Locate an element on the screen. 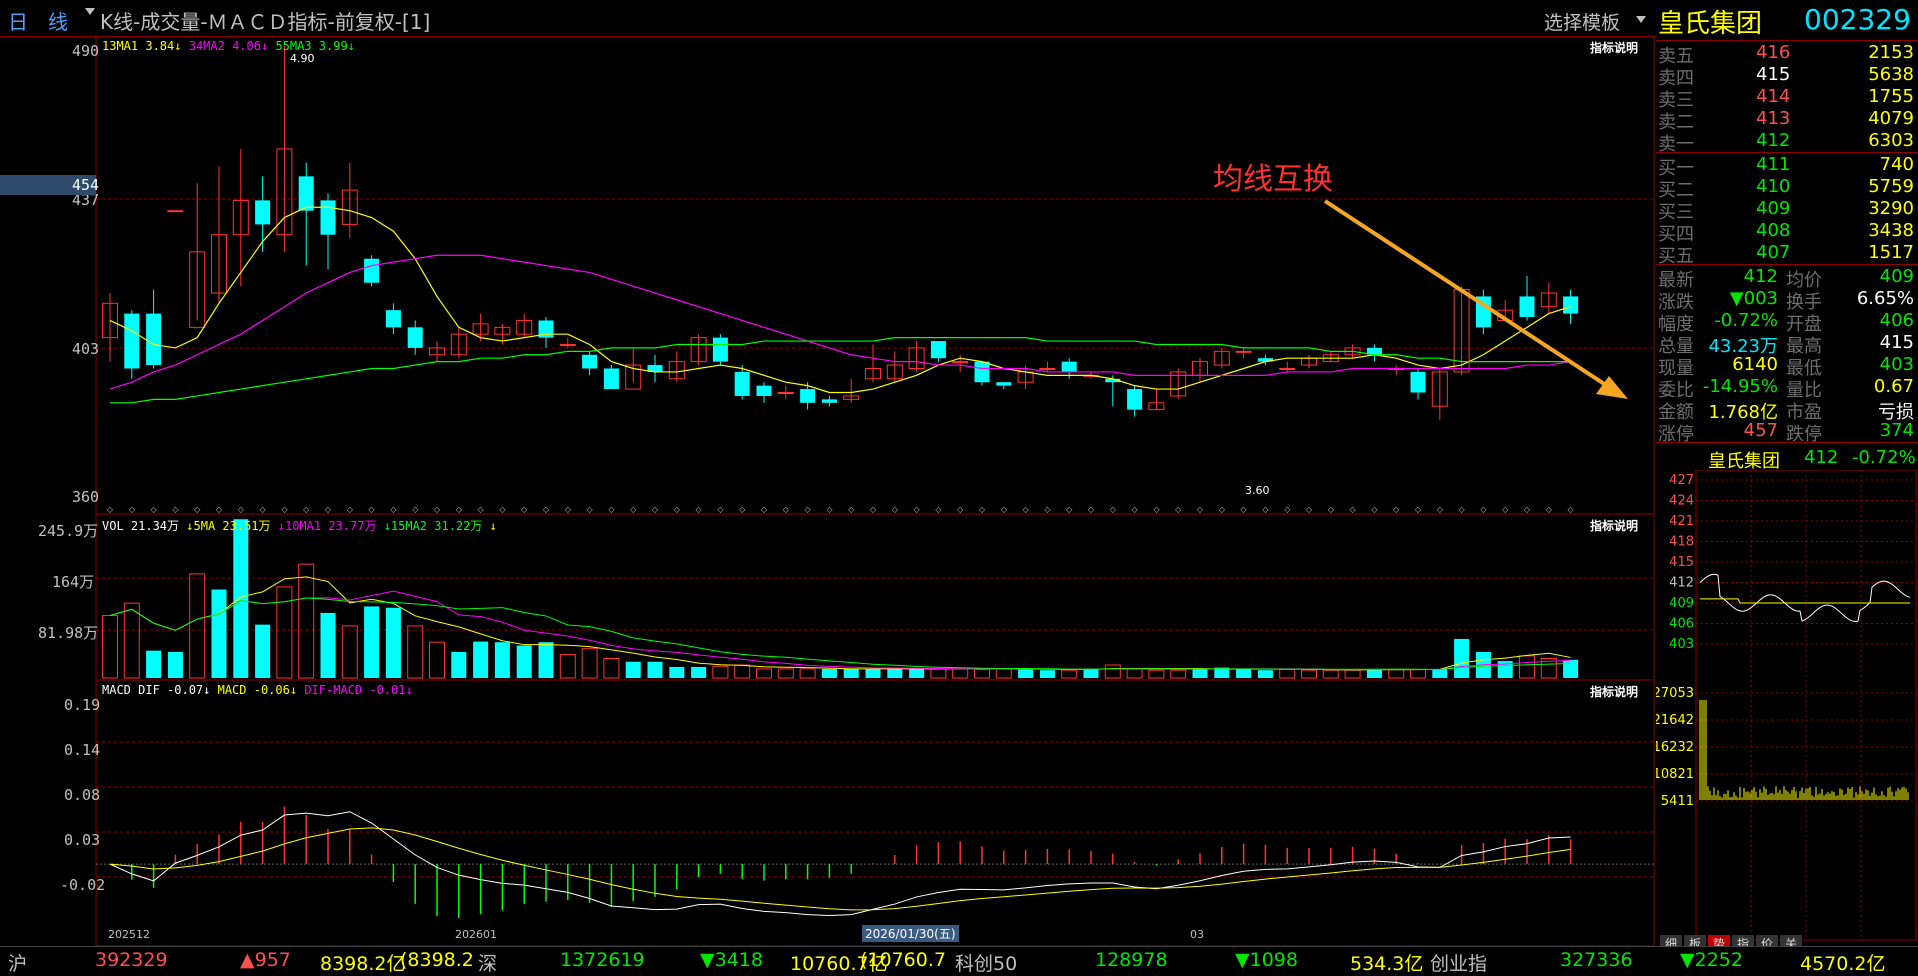 This screenshot has width=1918, height=976. sell-volume: 5638 is located at coordinates (1891, 74).